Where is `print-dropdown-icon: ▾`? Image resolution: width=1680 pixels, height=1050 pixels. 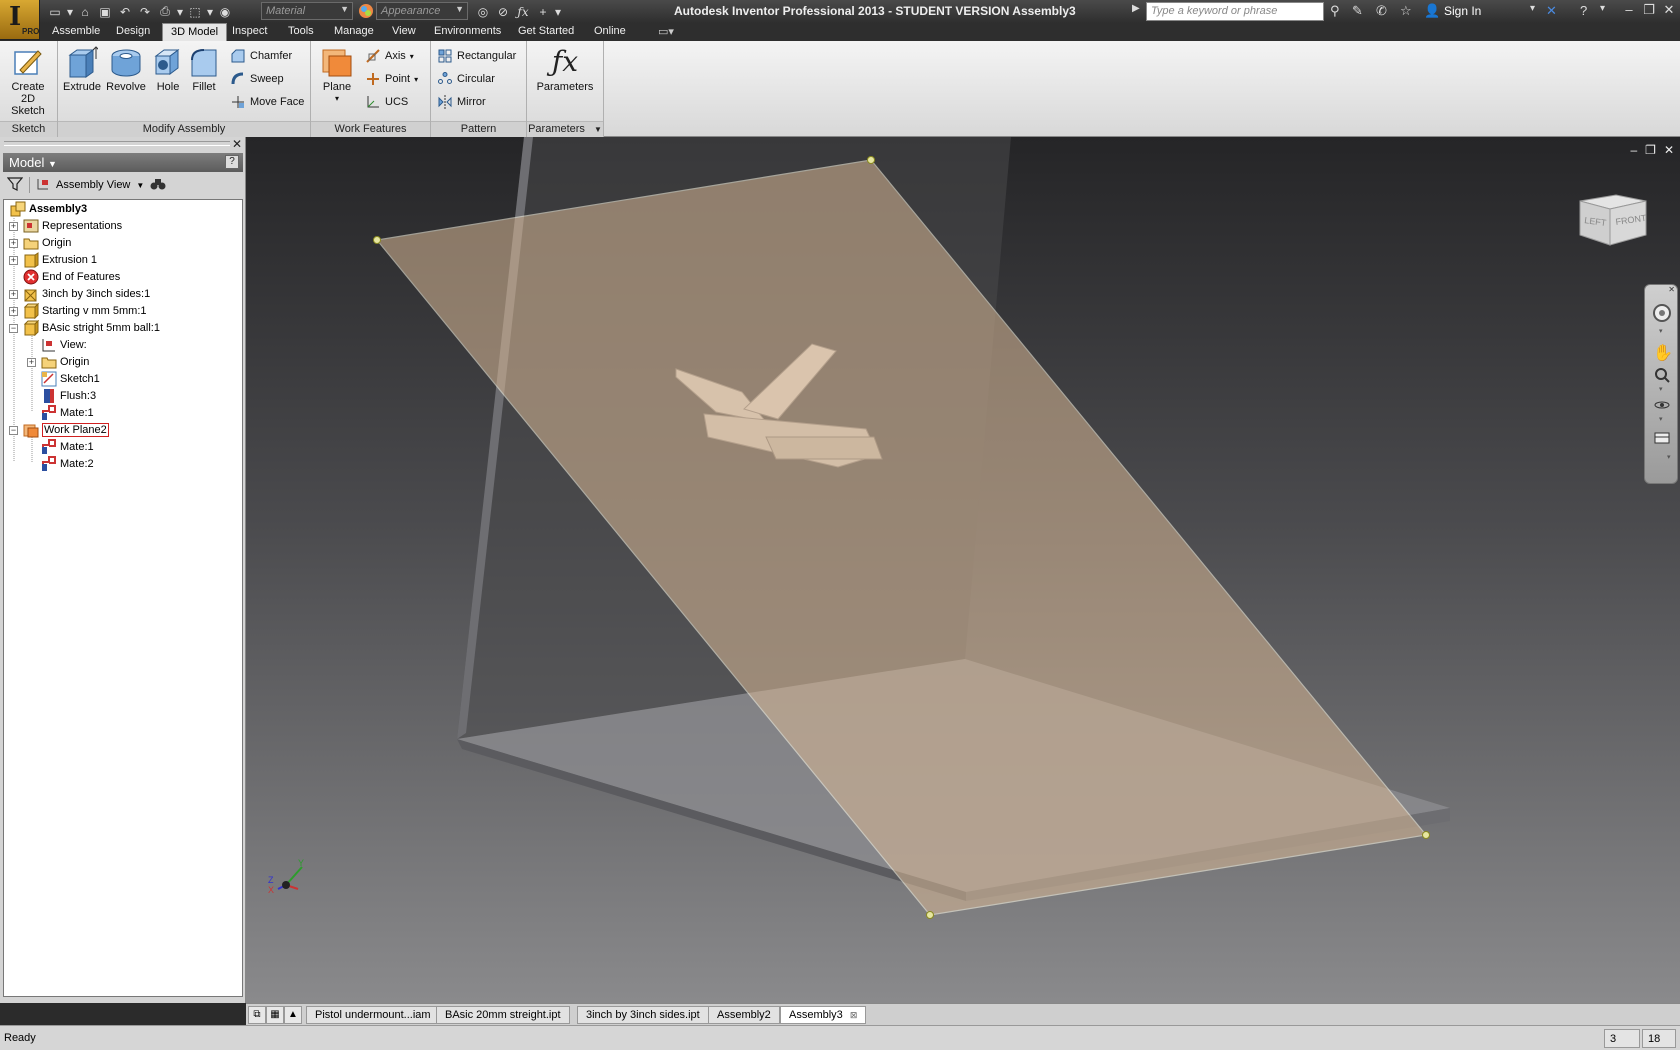
print-dropdown-icon: ▾ is located at coordinates (180, 12).